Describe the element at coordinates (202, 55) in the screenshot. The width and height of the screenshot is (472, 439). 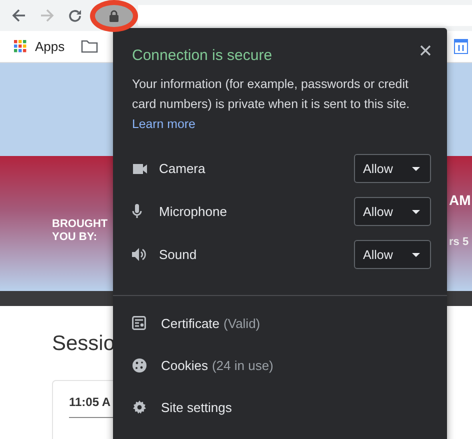
I see `popup-title: Connection is secure` at that location.